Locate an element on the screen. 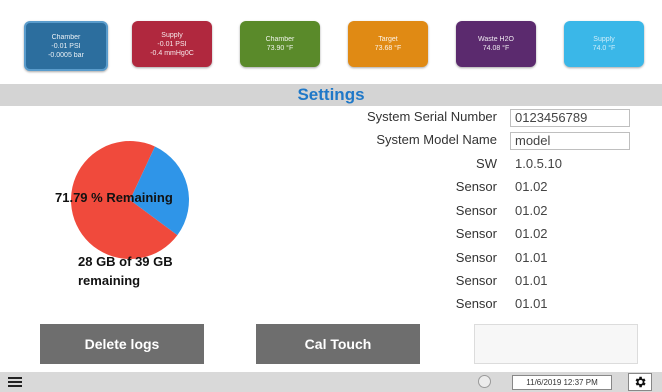  datetime-display: 11/6/2019 12:37 PM is located at coordinates (562, 382).